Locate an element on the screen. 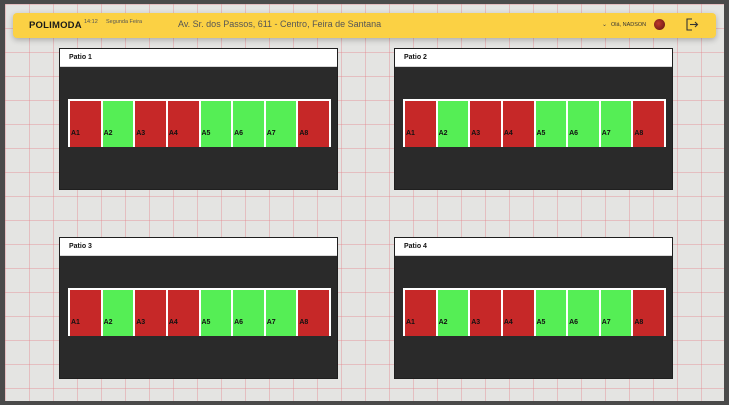  patio-header: Patio 3 is located at coordinates (198, 247).